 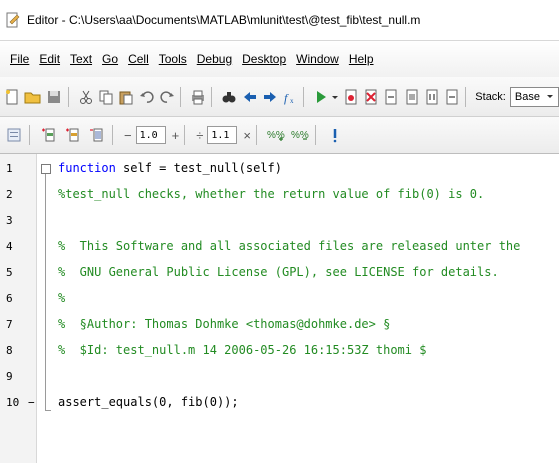 I want to click on menu-edit: Edit, so click(x=49, y=59).